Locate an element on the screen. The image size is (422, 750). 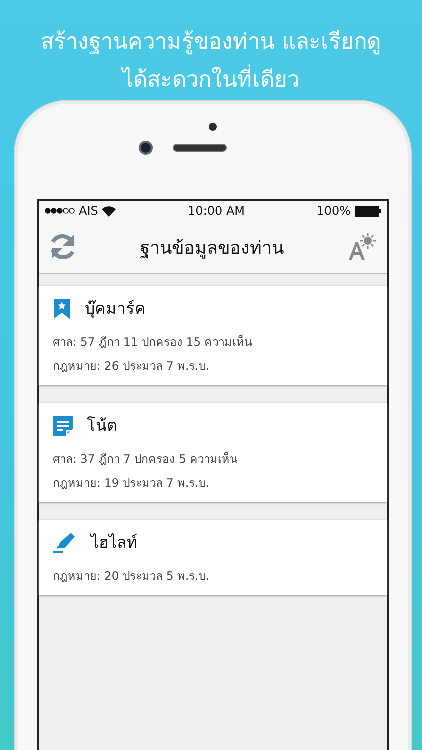
summary-card: โน้ต ศาล: 37 ฎีกา 7 ปกครอง 5 ความเห็น กฎหมาย: 19 ประมวล 7 พ.ร.บ. is located at coordinates (213, 452).